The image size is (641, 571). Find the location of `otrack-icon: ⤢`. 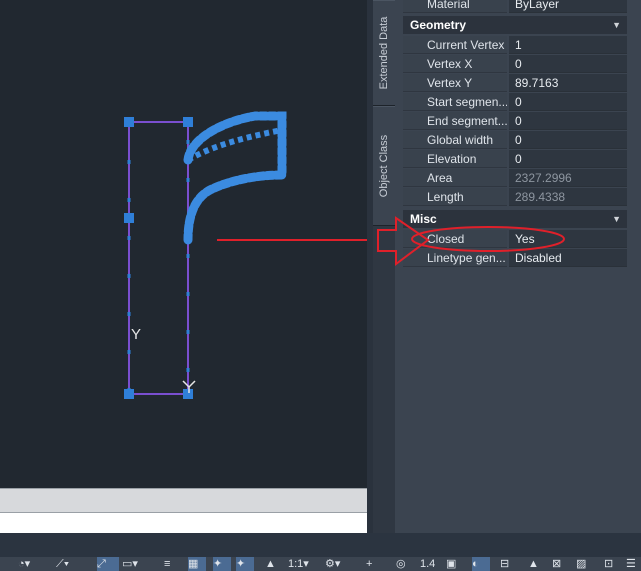

otrack-icon: ⤢ is located at coordinates (108, 564).